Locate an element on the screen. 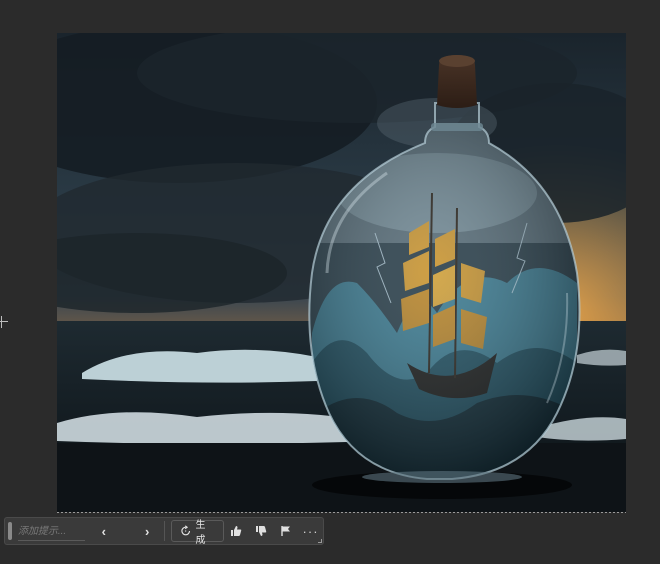  more-icon: ··· is located at coordinates (310, 531).